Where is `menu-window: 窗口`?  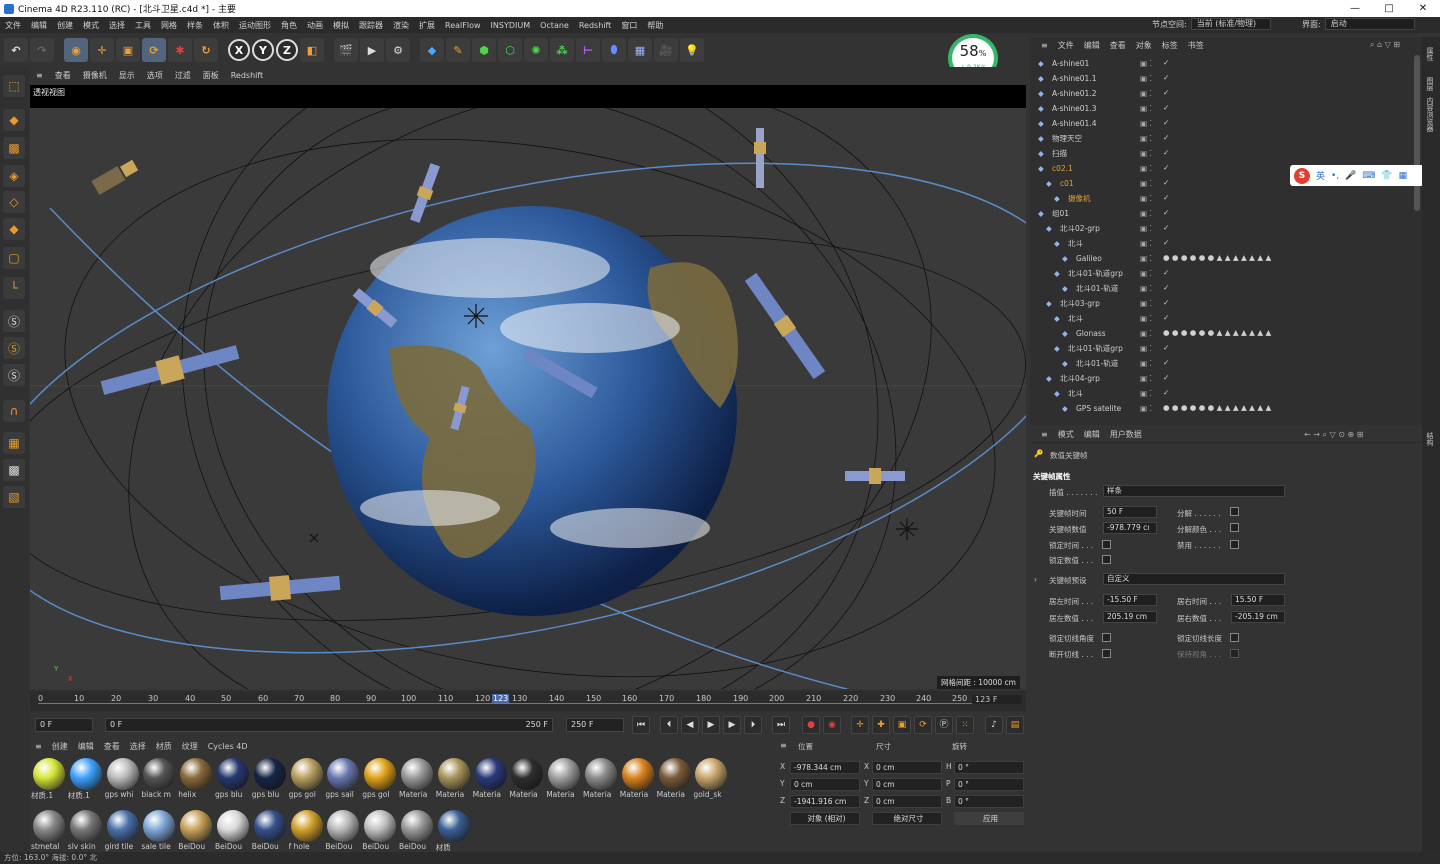 menu-window: 窗口 is located at coordinates (629, 25).